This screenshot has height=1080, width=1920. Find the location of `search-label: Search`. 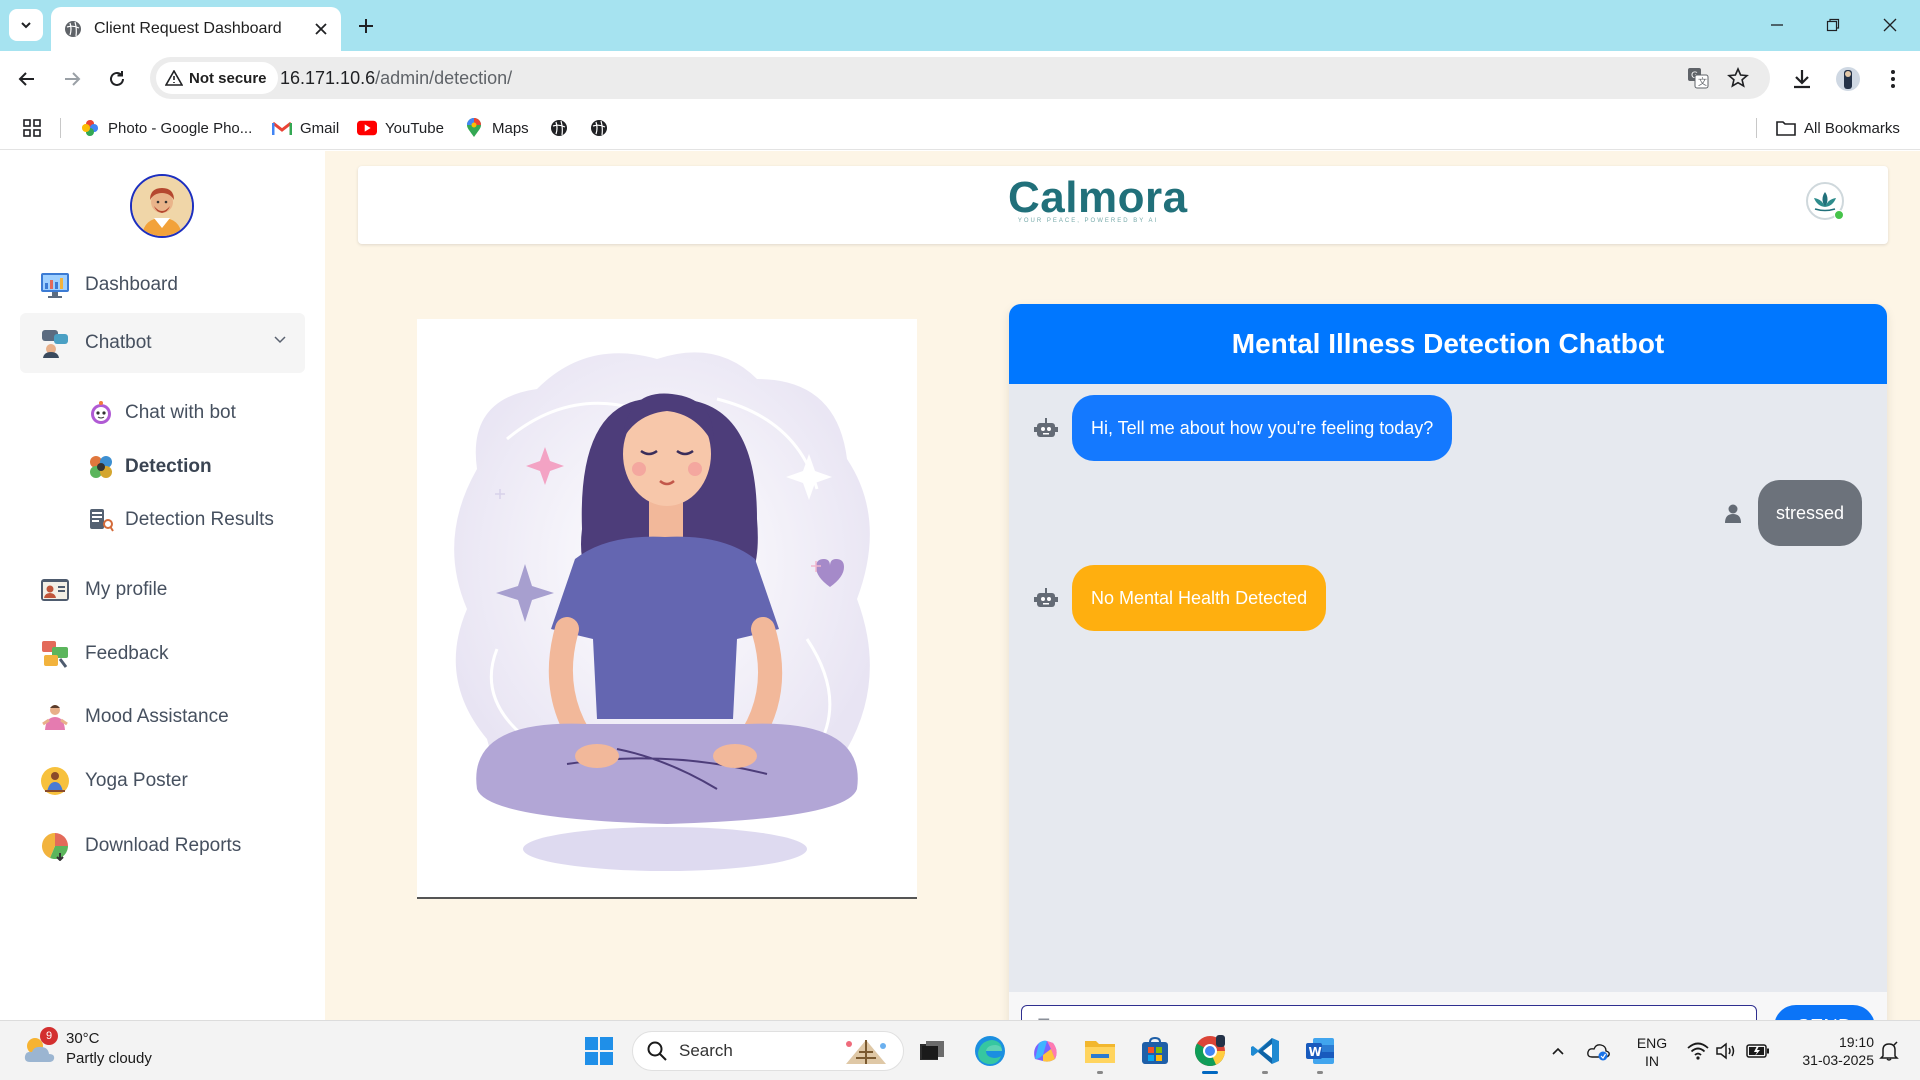

search-label: Search is located at coordinates (706, 1050).